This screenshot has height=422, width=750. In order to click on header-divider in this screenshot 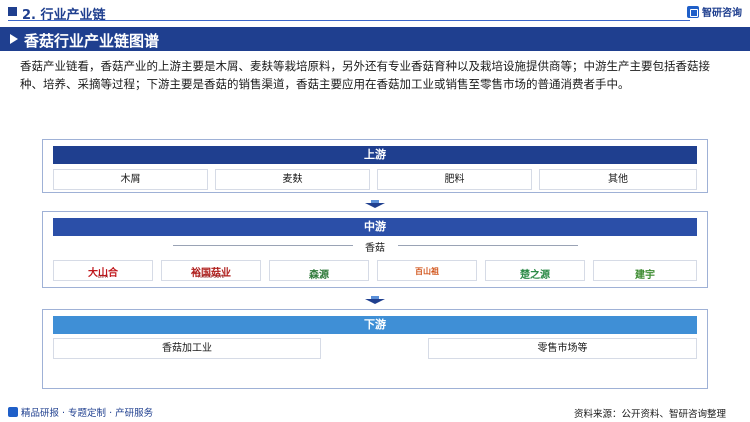, I will do `click(349, 20)`.